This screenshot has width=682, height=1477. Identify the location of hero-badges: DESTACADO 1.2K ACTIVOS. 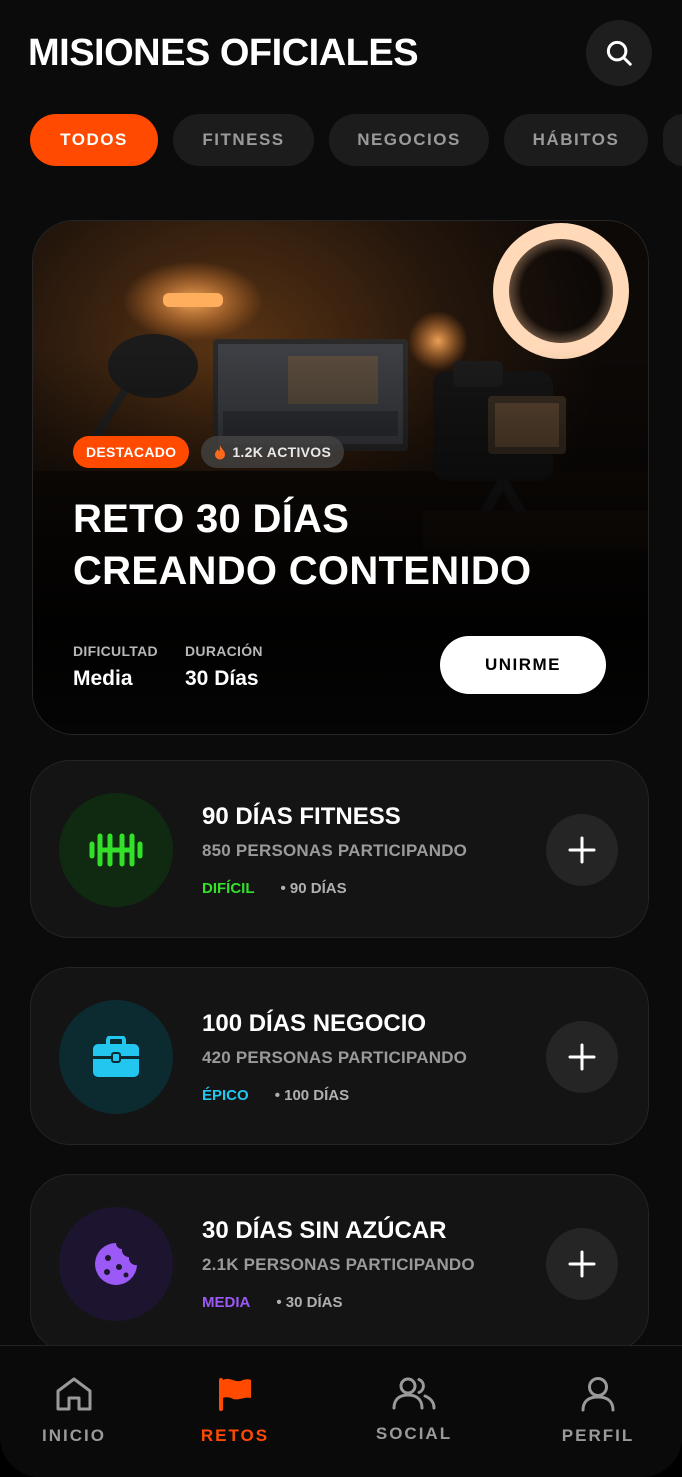
(209, 452).